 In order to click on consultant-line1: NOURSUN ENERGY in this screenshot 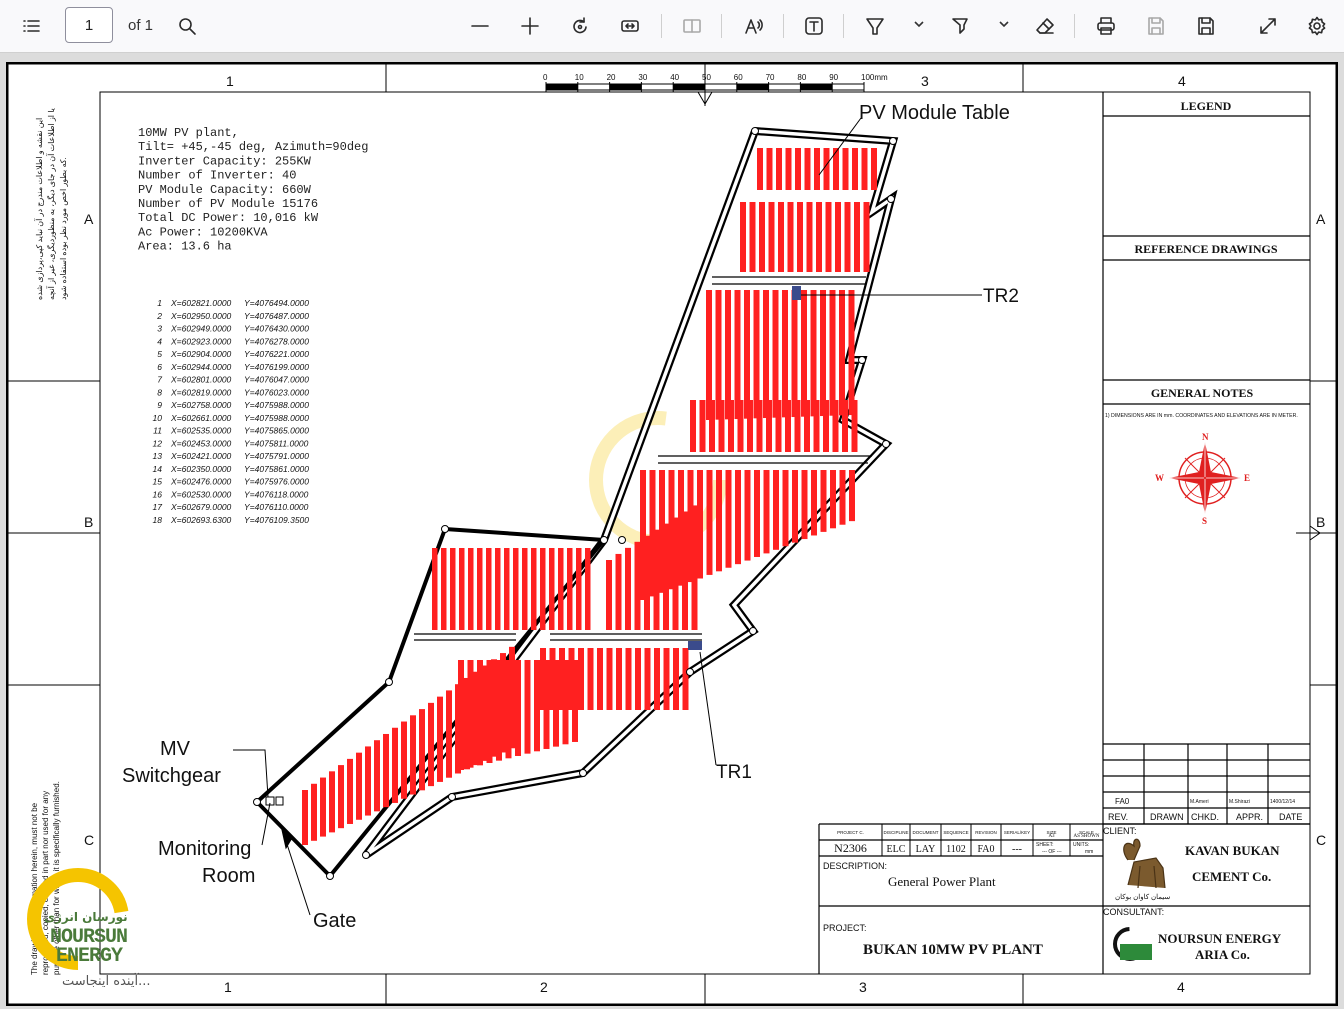, I will do `click(1220, 938)`.